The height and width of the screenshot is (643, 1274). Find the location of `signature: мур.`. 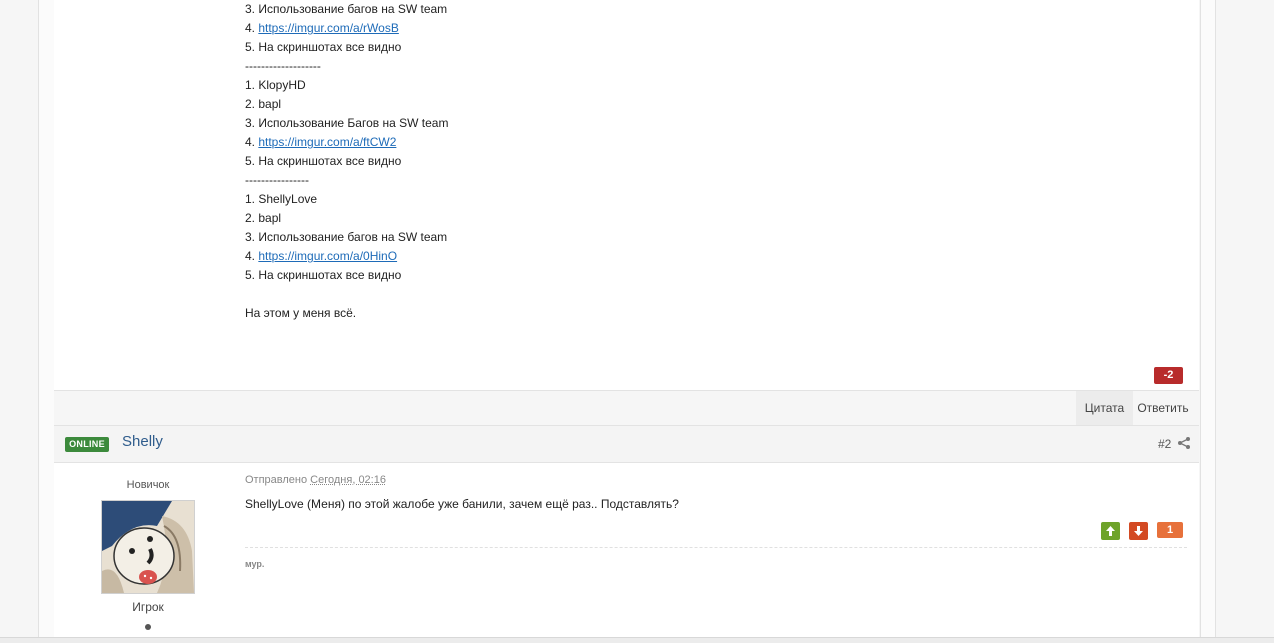

signature: мур. is located at coordinates (255, 564).